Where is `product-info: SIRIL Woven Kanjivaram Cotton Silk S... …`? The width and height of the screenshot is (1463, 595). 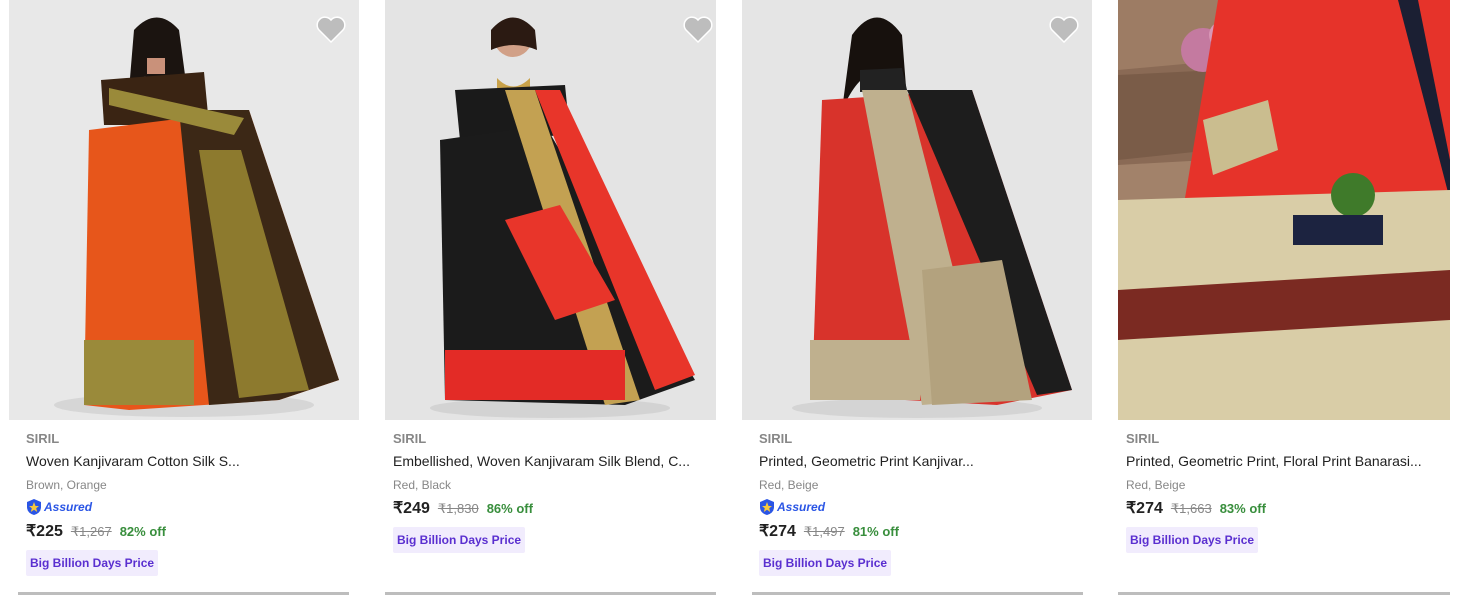
product-info: SIRIL Woven Kanjivaram Cotton Silk S... … is located at coordinates (189, 503).